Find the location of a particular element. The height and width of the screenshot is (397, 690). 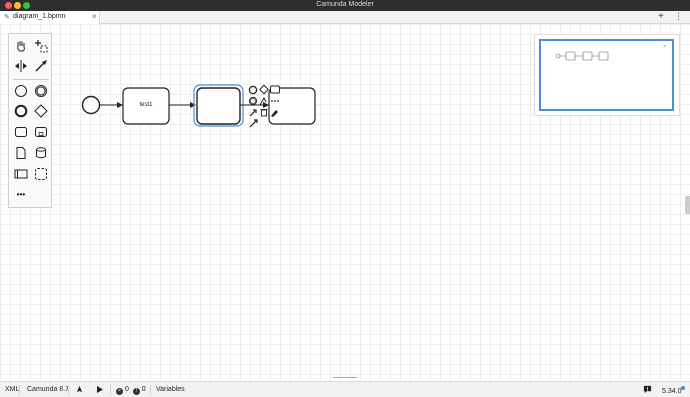

hand-tool-icon is located at coordinates (21, 46).